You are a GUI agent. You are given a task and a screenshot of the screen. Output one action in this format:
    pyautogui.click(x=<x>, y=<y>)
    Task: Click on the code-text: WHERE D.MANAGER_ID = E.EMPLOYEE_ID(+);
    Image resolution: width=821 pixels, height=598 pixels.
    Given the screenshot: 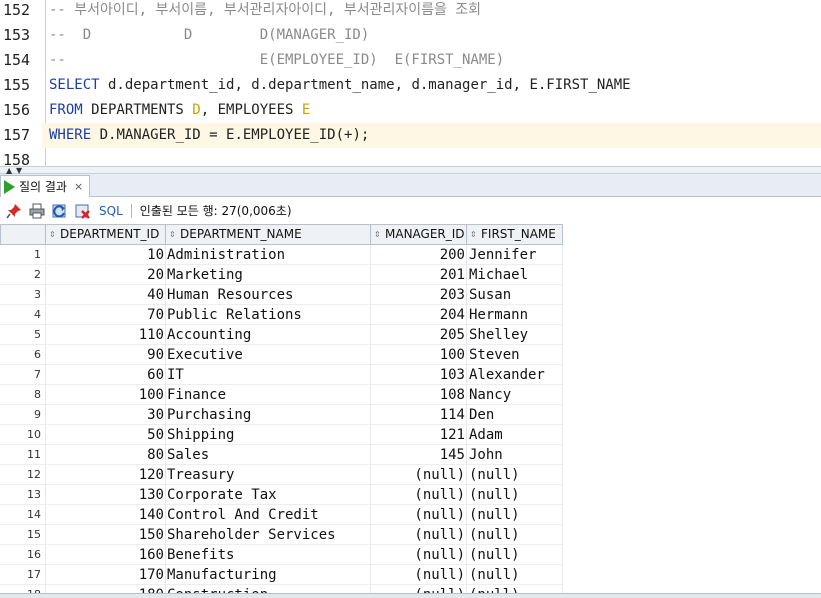 What is the action you would take?
    pyautogui.click(x=209, y=135)
    